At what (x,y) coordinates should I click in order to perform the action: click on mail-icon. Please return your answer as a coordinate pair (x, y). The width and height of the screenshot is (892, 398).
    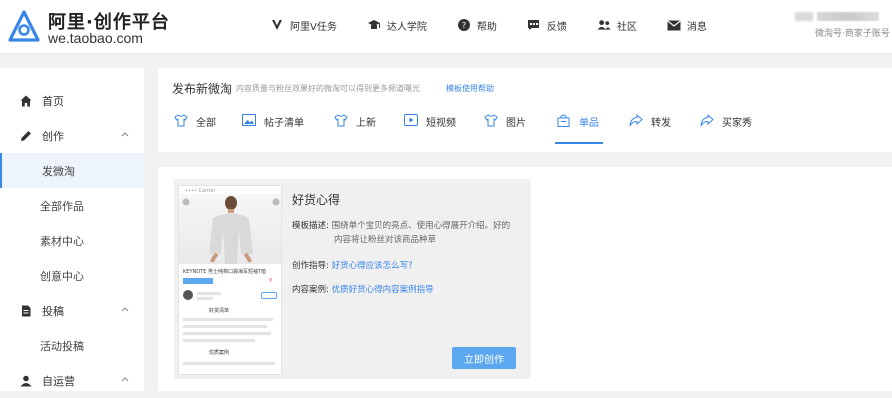
    Looking at the image, I should click on (673, 25).